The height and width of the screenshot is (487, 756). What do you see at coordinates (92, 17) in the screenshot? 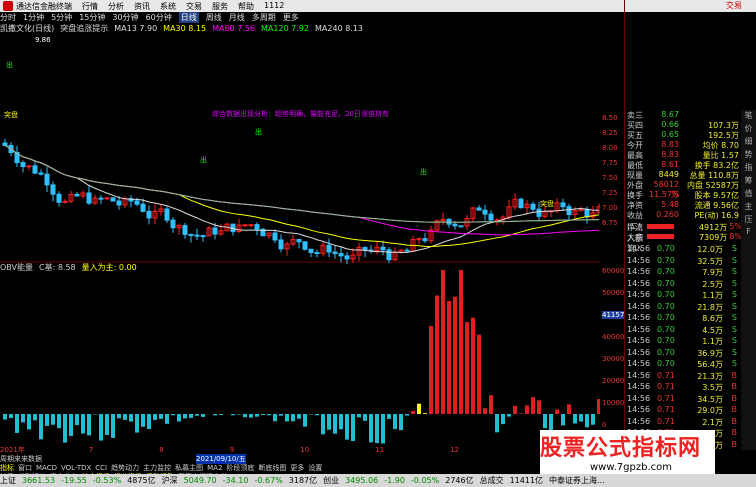
I see `period-tab-3: 15分钟` at bounding box center [92, 17].